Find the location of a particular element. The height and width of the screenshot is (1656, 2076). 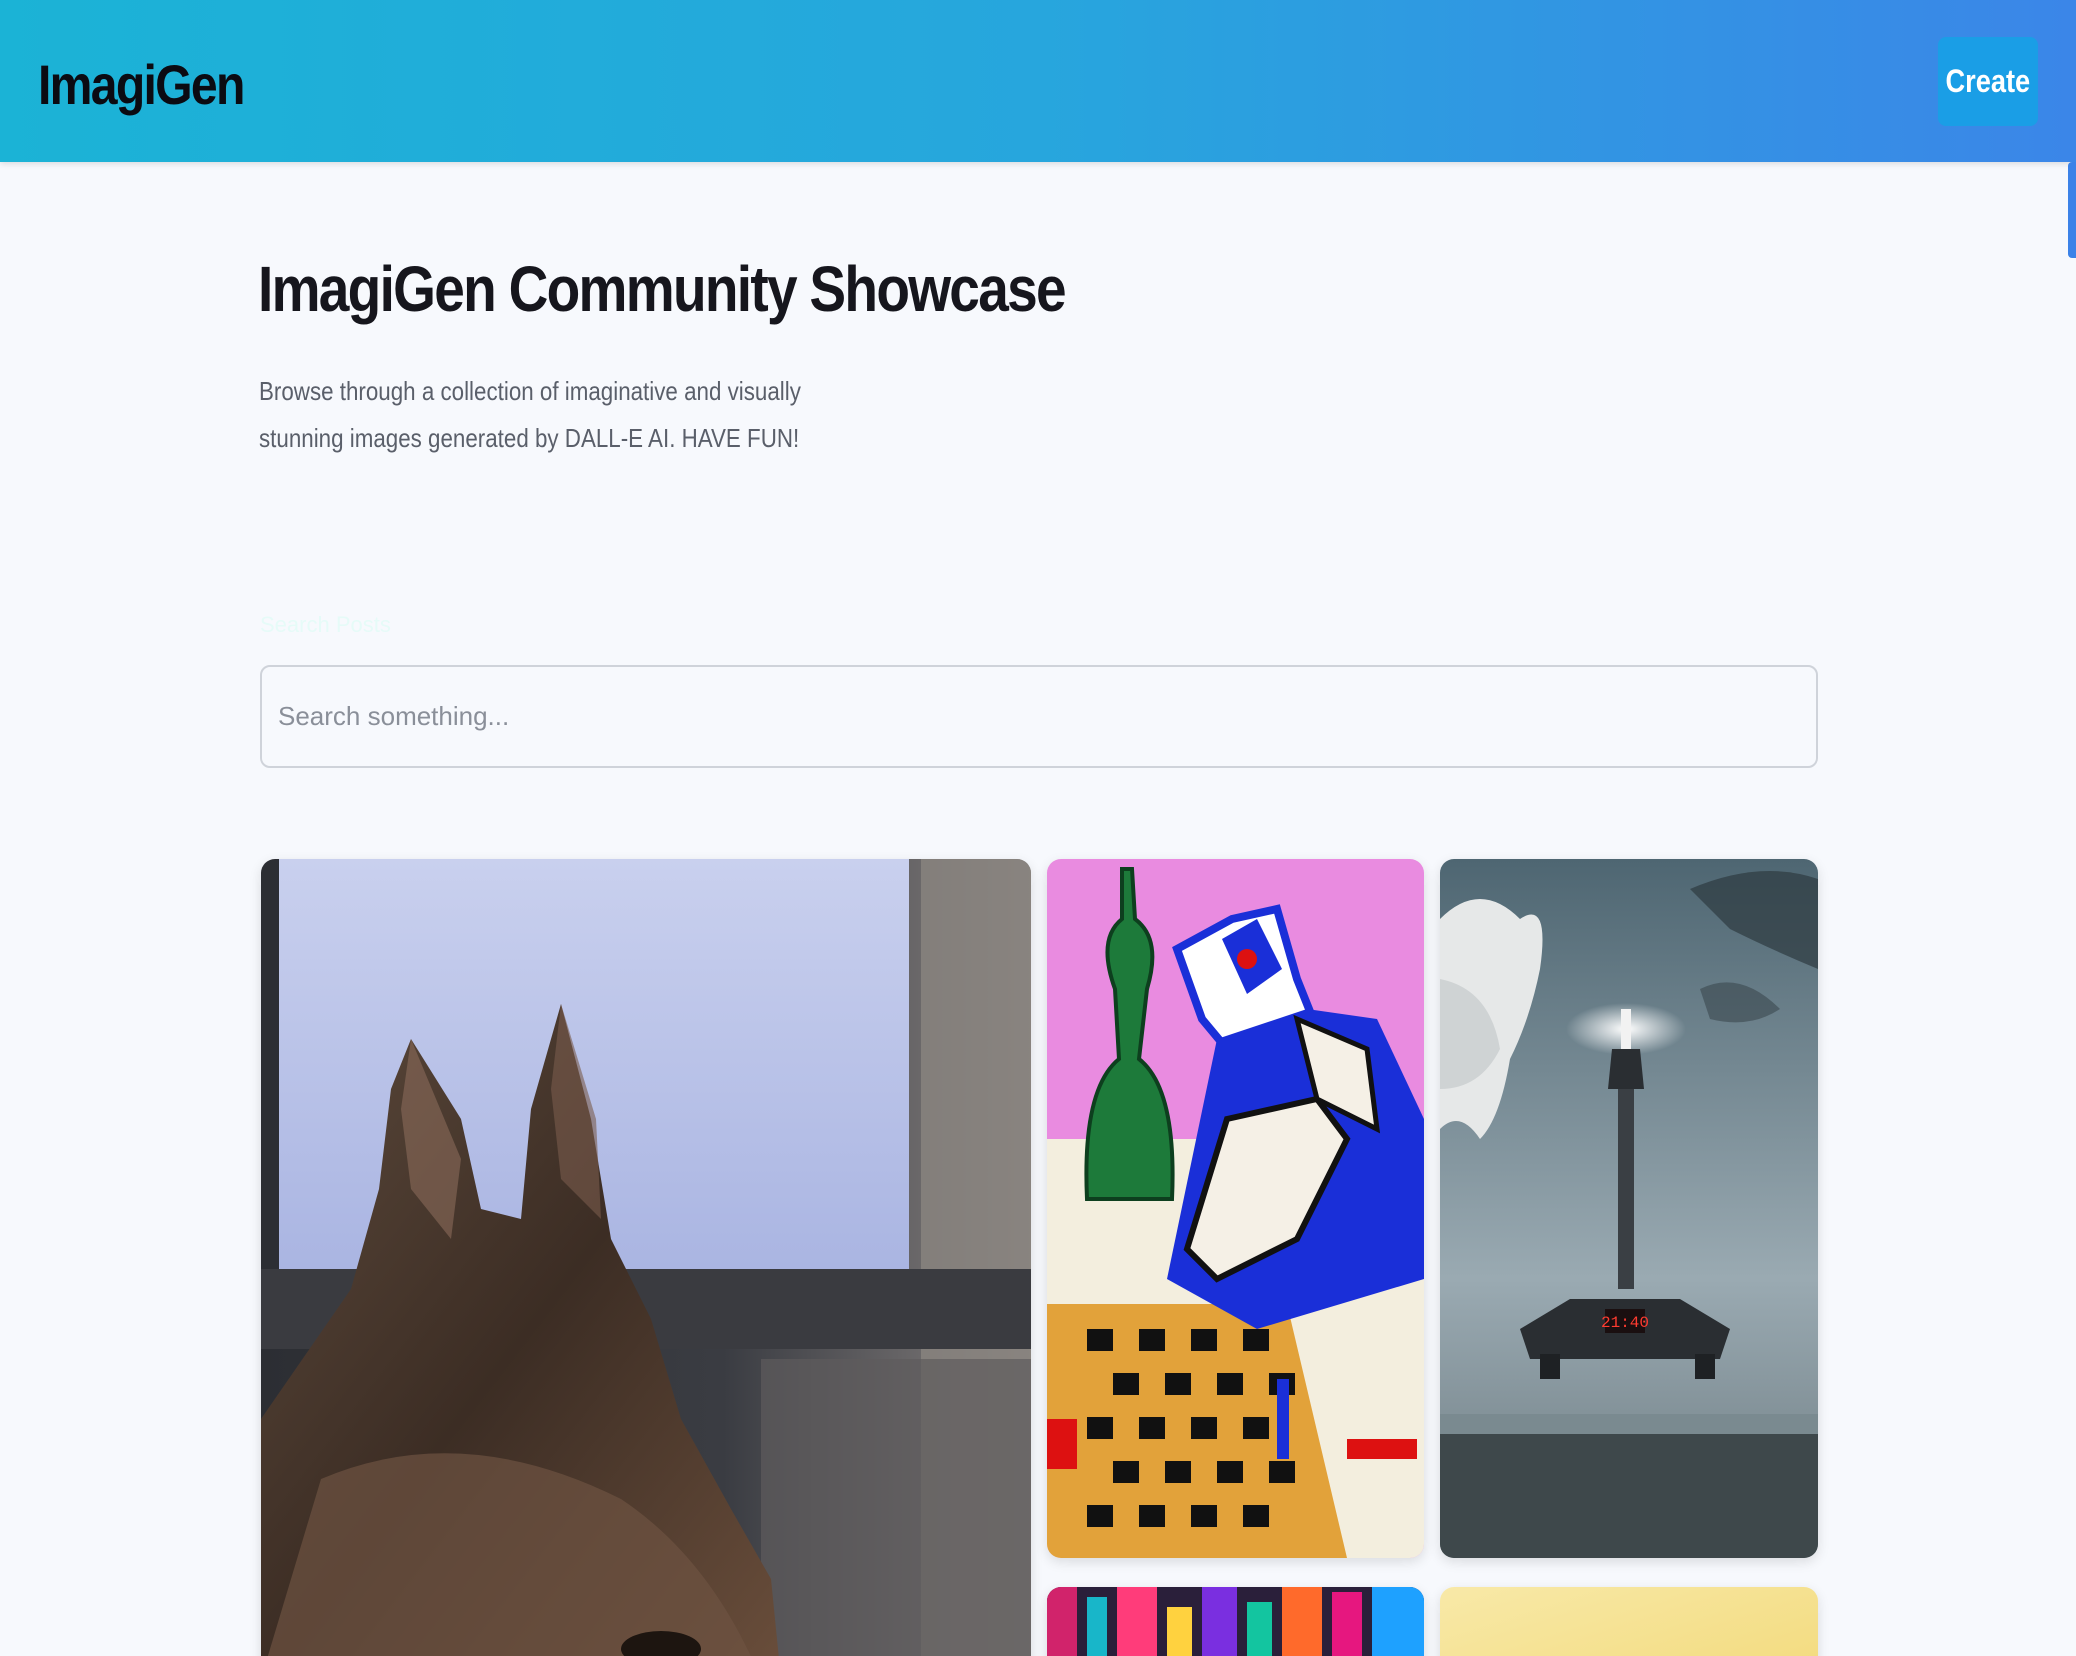

gallery-card-tower: 21:40 is located at coordinates (1629, 1208).